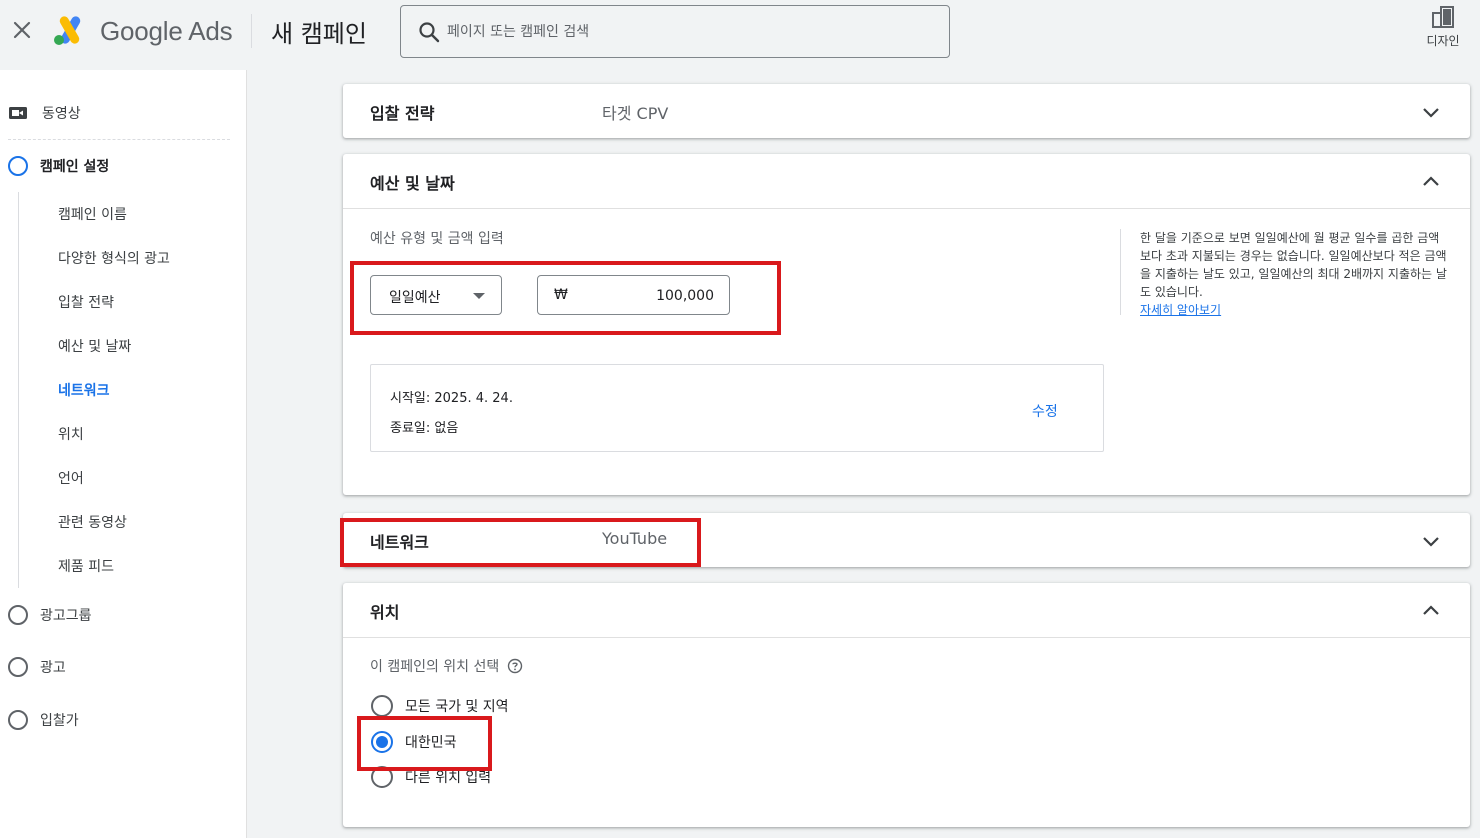  Describe the element at coordinates (84, 390) in the screenshot. I see `sidebar-item-networks: 네트워크` at that location.